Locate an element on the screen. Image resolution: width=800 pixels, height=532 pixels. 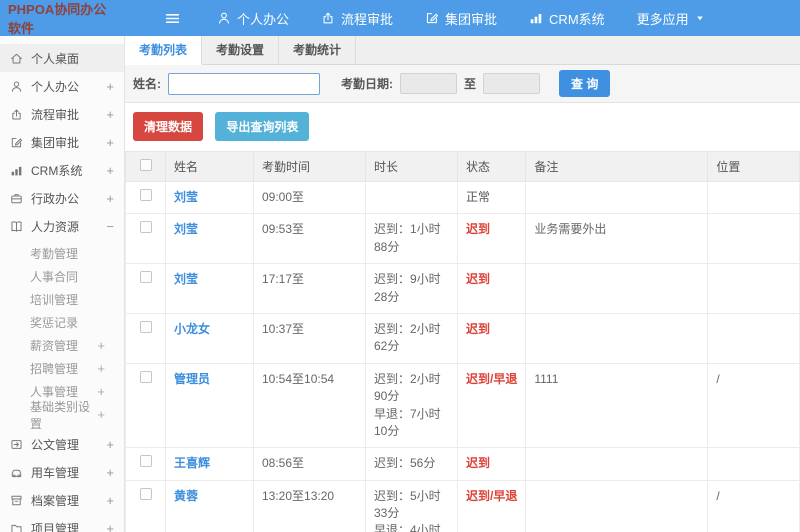
sidebar-item-document-management: 公文管理 + is located at coordinates (62, 444).